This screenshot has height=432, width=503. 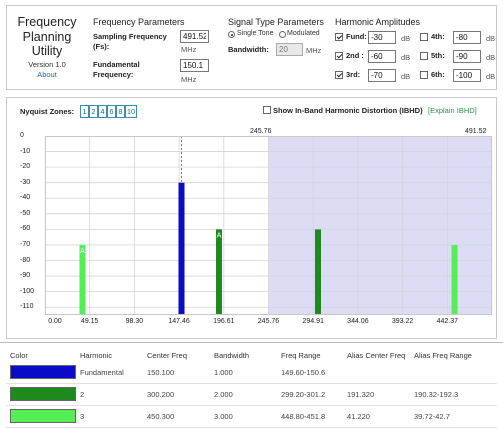 What do you see at coordinates (22, 135) in the screenshot?
I see `y-tick-label-0: 0` at bounding box center [22, 135].